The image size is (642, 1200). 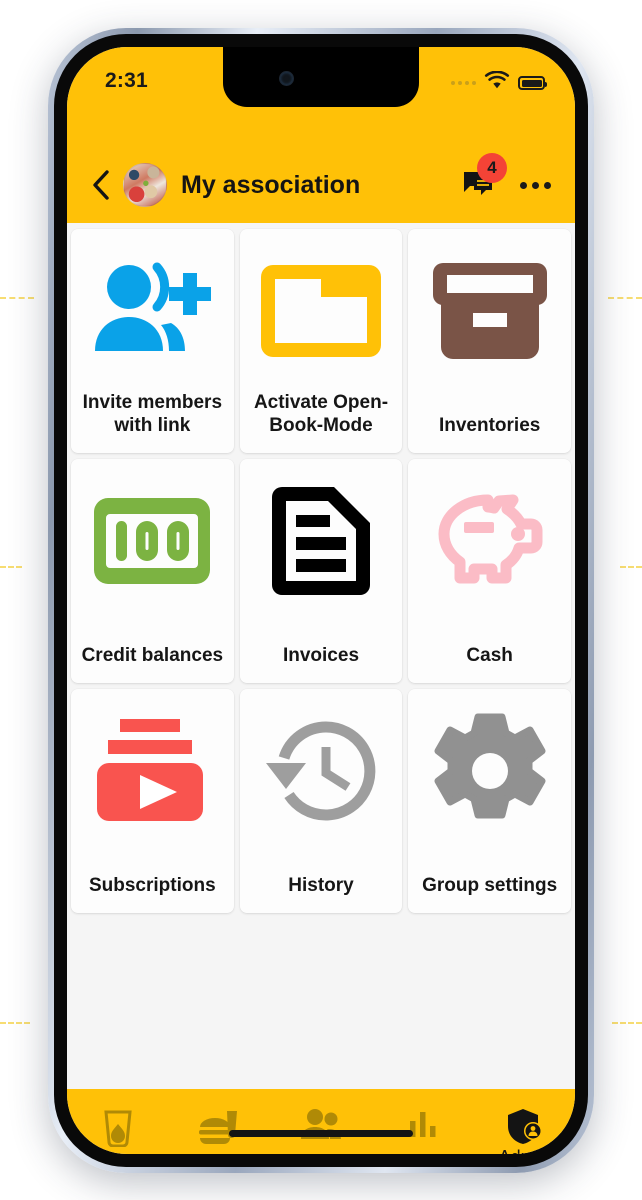 I want to click on front-camera-icon, so click(x=286, y=78).